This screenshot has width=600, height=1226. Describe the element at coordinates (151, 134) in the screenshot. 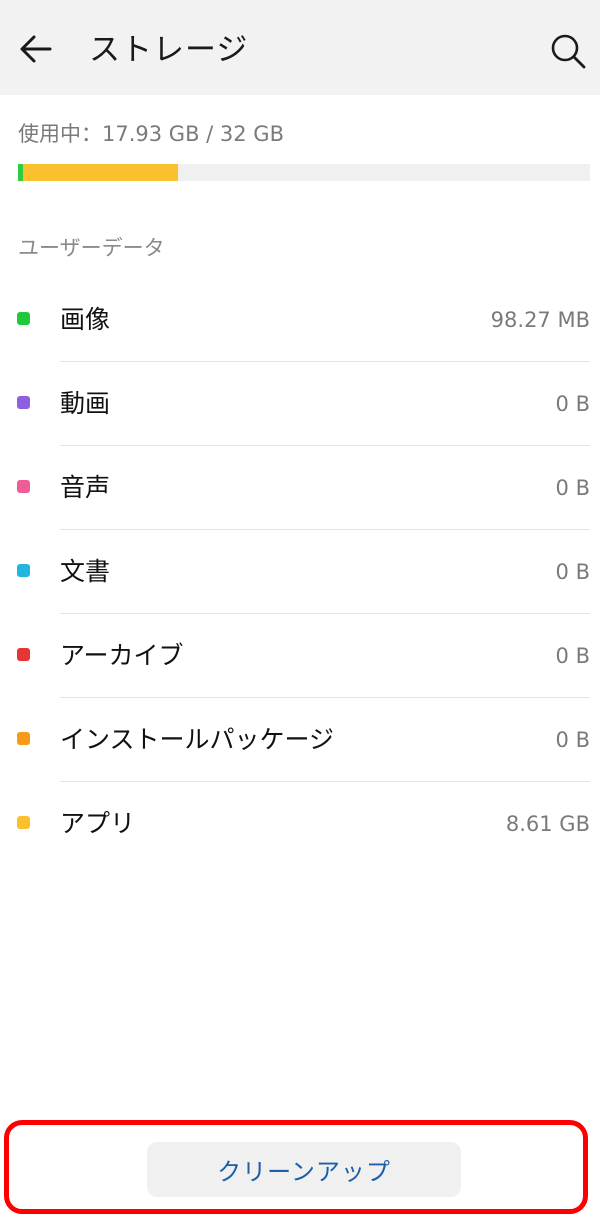

I see `storage-usage-text: 使用中：17.93 GB / 32 GB` at that location.